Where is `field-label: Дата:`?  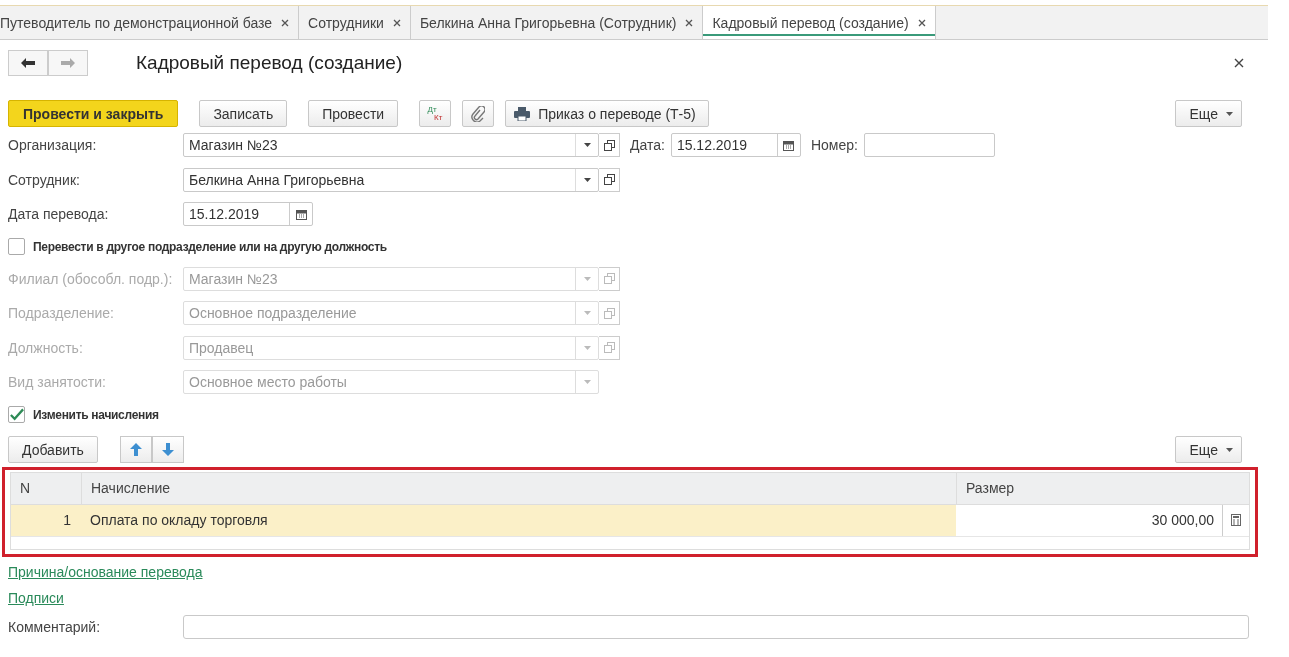
field-label: Дата: is located at coordinates (647, 145).